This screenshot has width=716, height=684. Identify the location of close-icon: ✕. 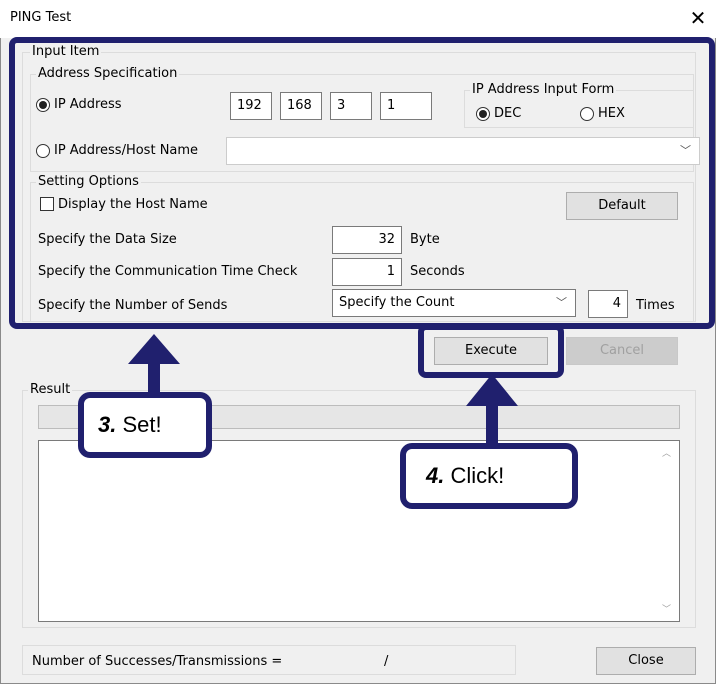
(698, 18).